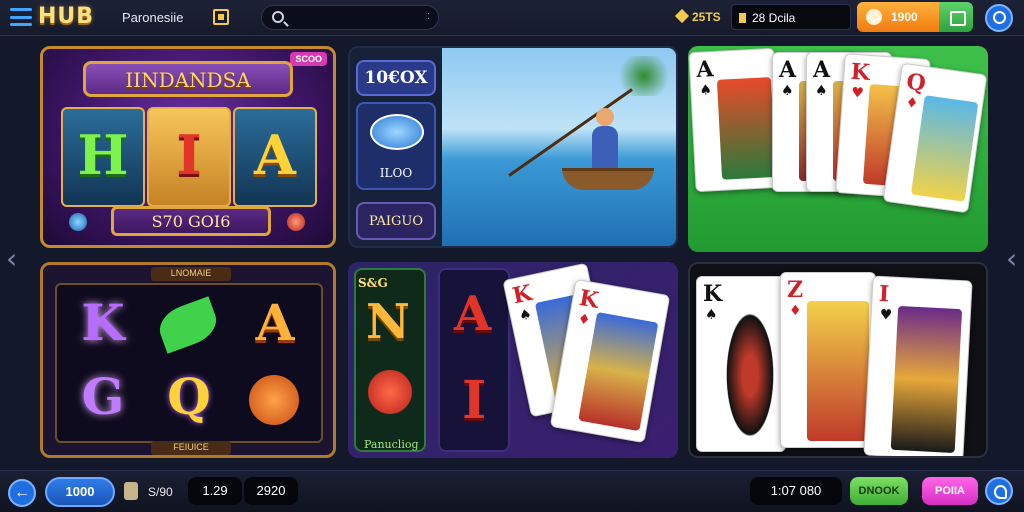  I want to click on reel-symbol: Q, so click(189, 396).